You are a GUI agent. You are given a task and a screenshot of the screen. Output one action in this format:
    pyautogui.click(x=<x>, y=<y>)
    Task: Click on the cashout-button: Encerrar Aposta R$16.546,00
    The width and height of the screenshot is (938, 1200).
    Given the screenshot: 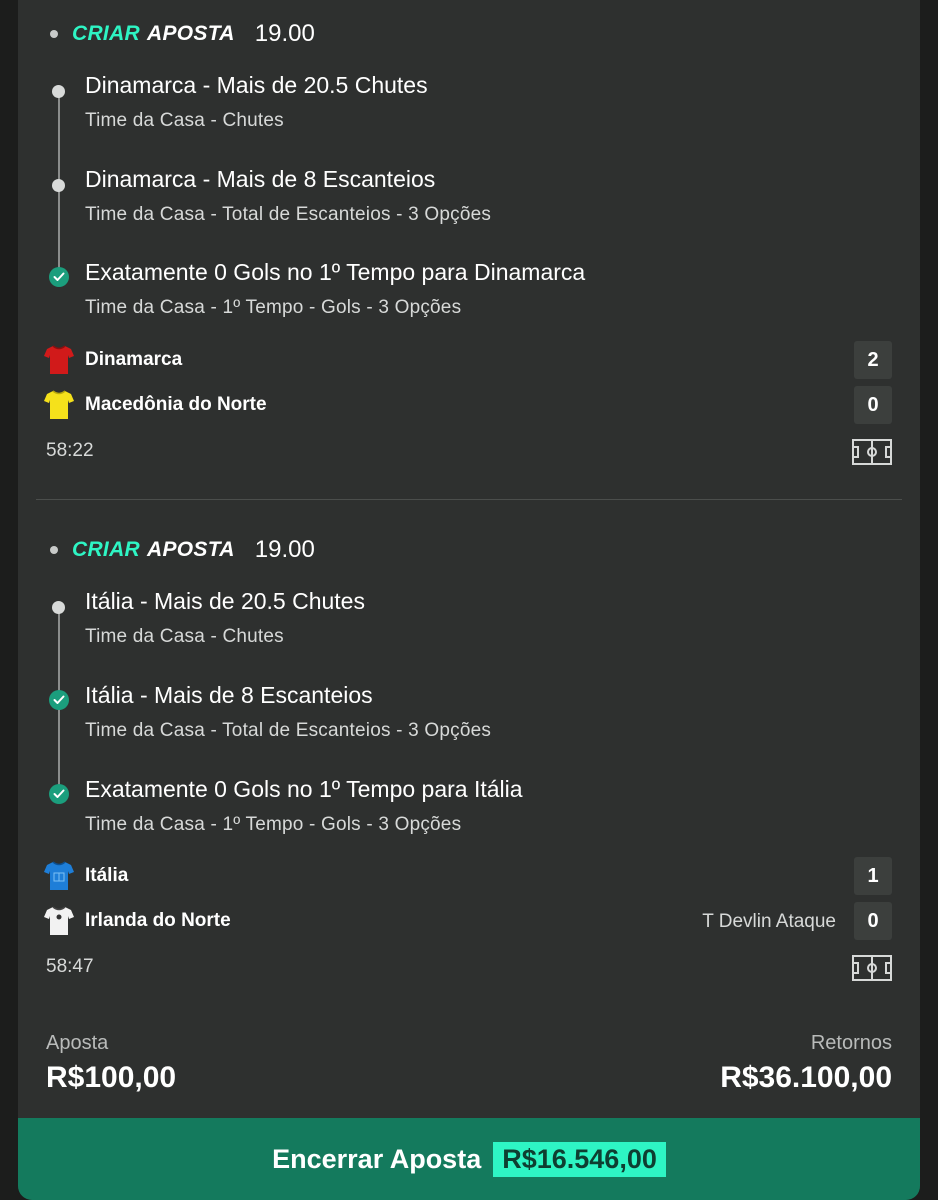 What is the action you would take?
    pyautogui.click(x=469, y=1159)
    